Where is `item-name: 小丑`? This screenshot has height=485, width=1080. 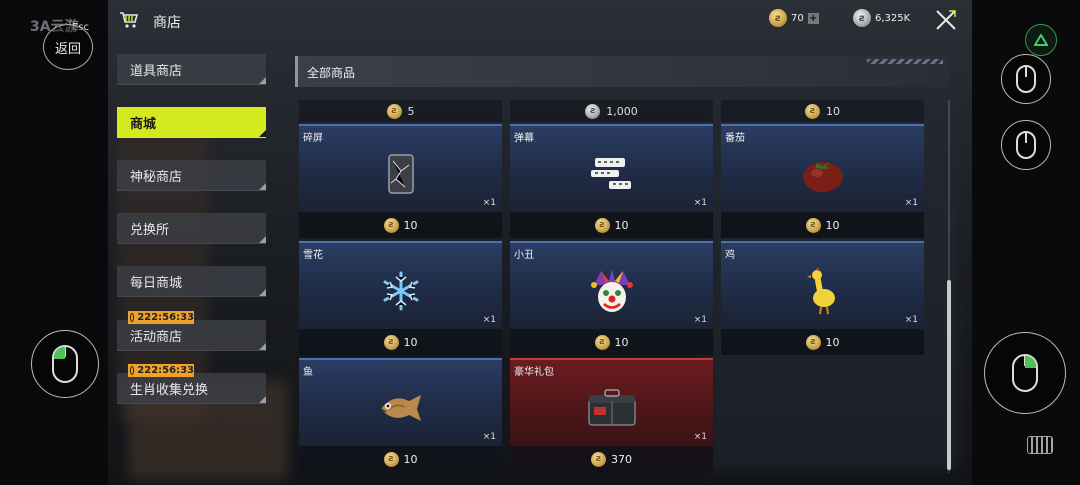
item-name: 小丑 is located at coordinates (524, 255).